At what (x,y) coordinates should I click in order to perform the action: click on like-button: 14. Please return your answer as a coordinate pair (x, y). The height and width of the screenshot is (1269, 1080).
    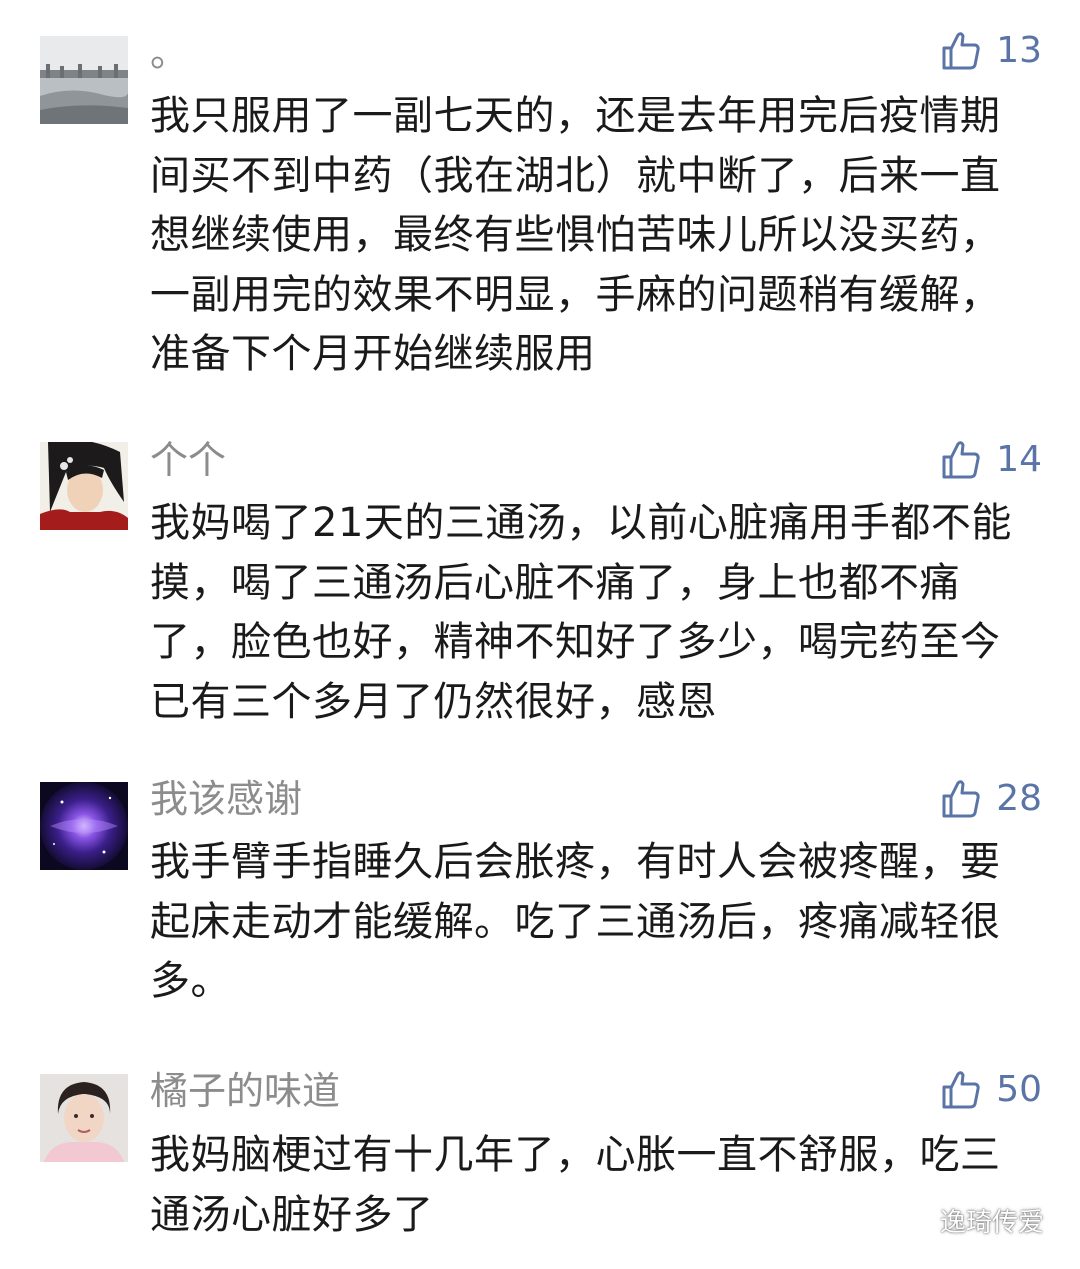
    Looking at the image, I should click on (991, 460).